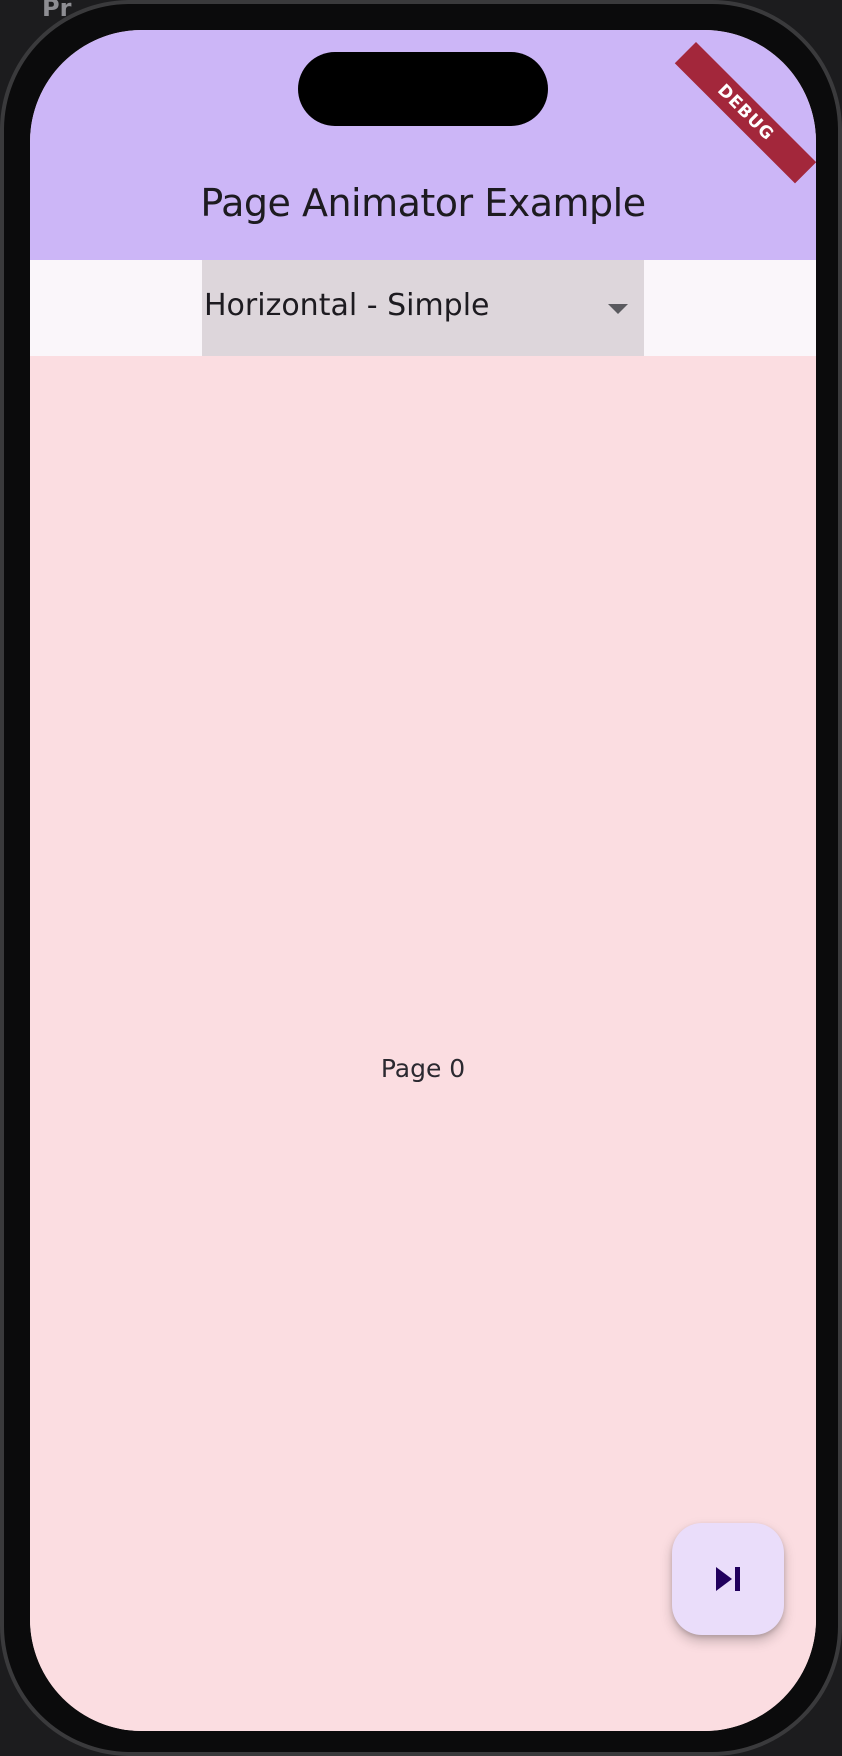 The image size is (842, 1756). What do you see at coordinates (423, 203) in the screenshot?
I see `page-title: Page Animator Example` at bounding box center [423, 203].